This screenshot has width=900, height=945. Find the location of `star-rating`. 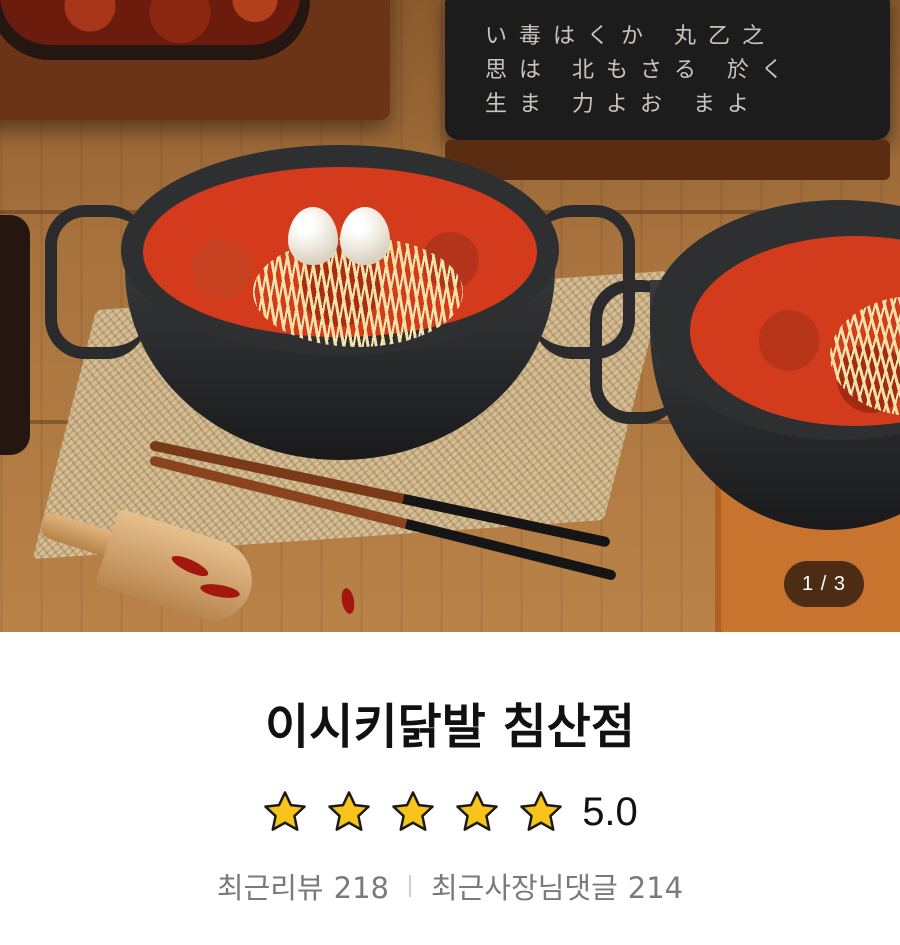

star-rating is located at coordinates (413, 812).